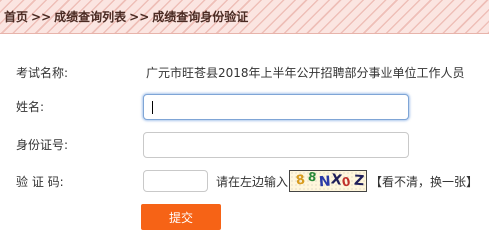  I want to click on captcha-image: 88NX0Z, so click(328, 181).